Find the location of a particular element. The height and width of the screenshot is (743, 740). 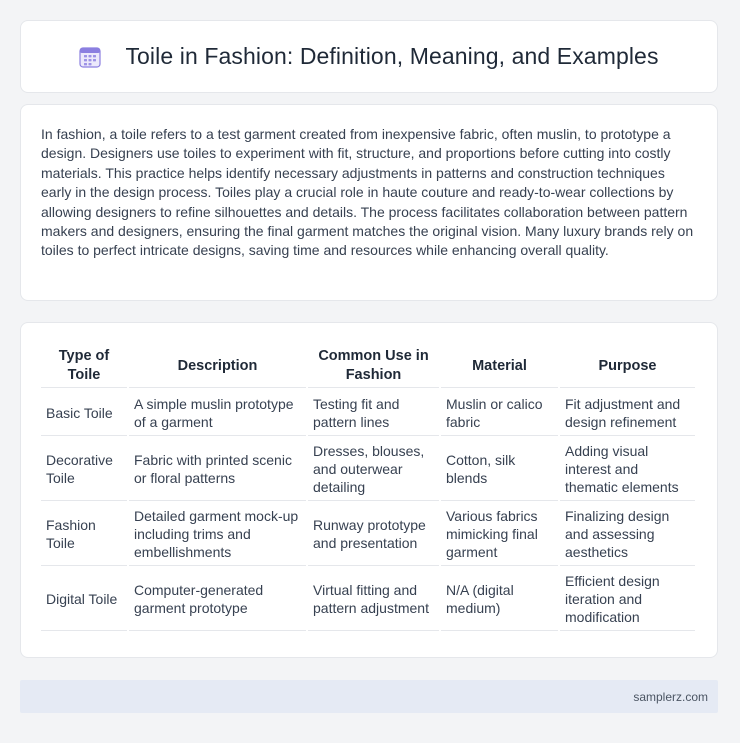

cell-description: A simple muslin prototype of a garment is located at coordinates (217, 413).